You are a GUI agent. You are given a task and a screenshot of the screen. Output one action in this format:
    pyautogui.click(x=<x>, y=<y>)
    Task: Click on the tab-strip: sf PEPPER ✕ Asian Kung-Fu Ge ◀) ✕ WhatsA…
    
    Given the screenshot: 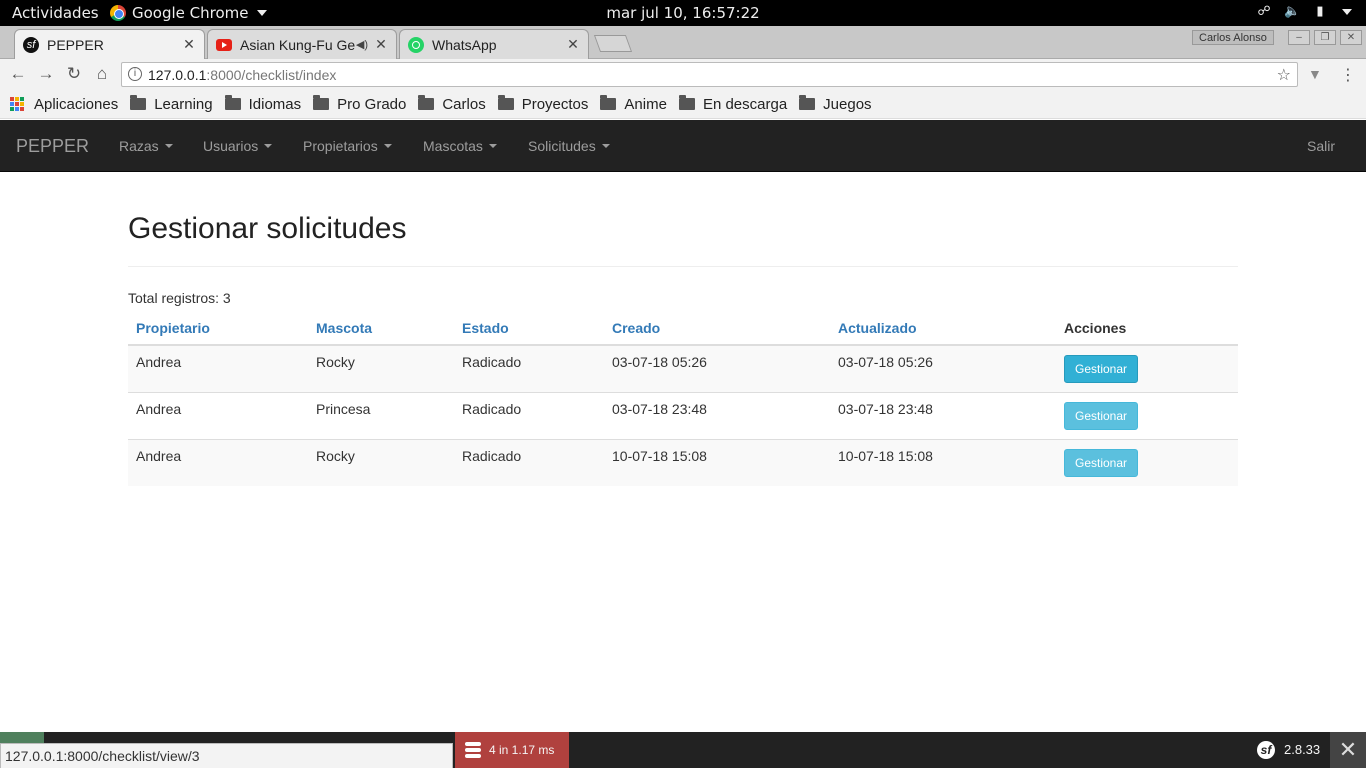 What is the action you would take?
    pyautogui.click(x=683, y=42)
    